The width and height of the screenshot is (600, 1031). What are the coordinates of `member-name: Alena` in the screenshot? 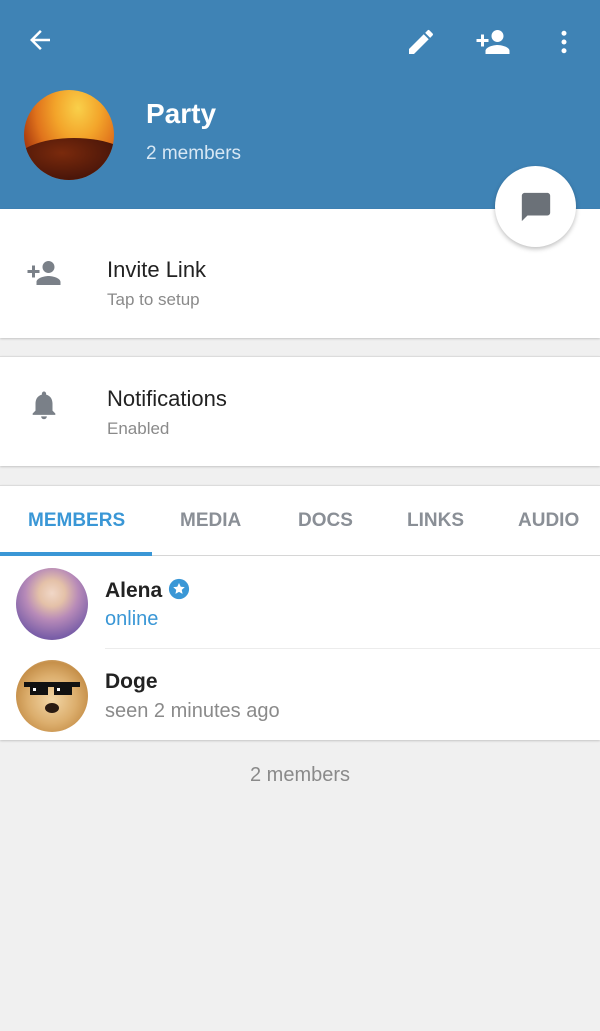 It's located at (147, 592).